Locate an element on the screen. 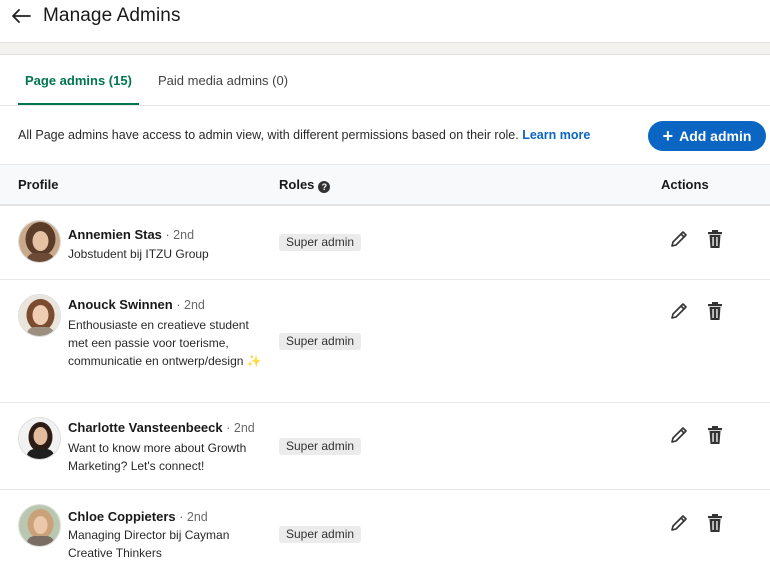 The width and height of the screenshot is (770, 567). plus-icon: + is located at coordinates (668, 135).